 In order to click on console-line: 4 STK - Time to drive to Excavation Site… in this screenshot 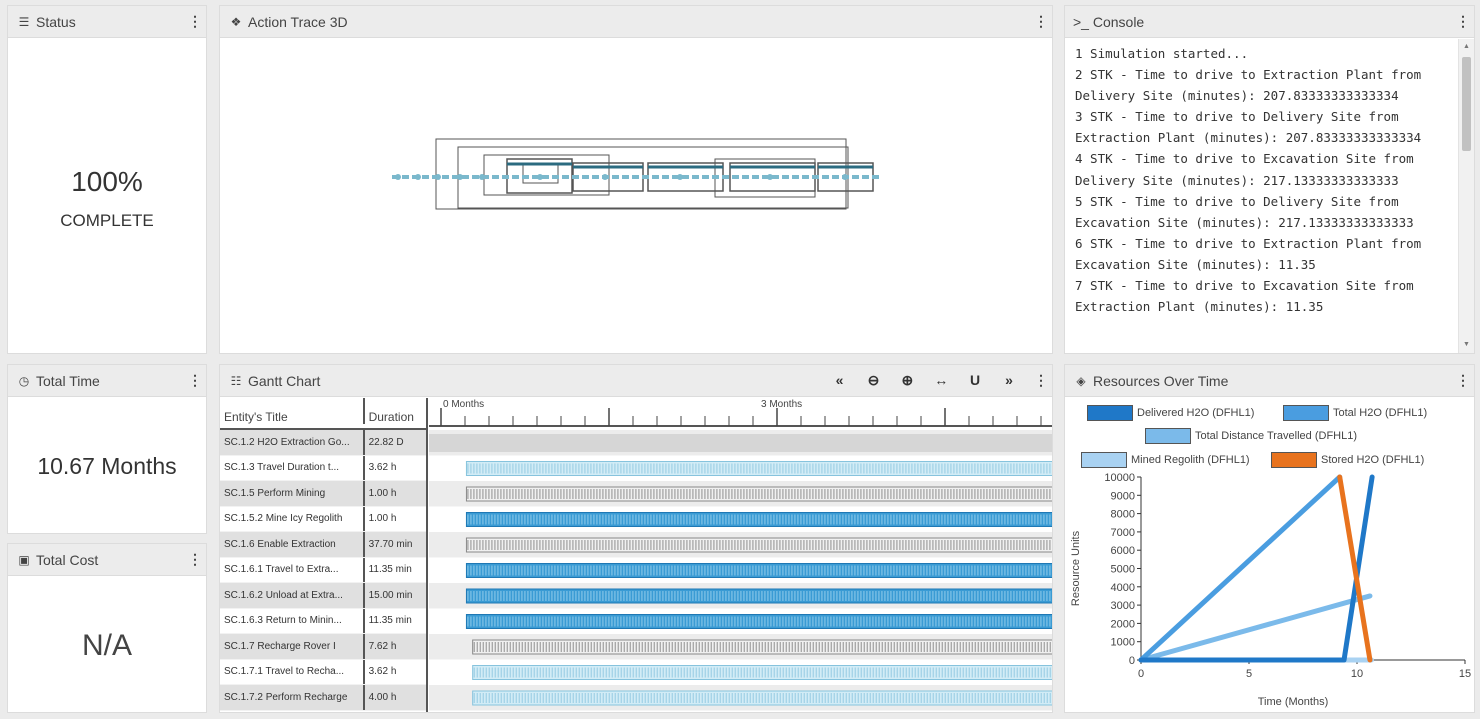, I will do `click(1248, 169)`.